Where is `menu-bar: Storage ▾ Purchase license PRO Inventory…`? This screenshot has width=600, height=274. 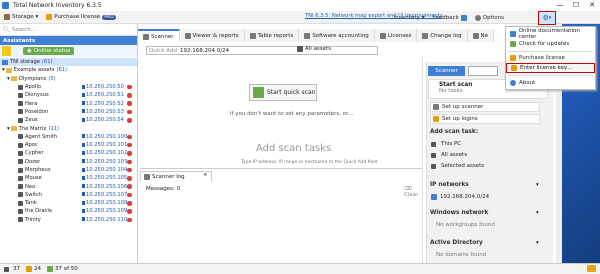
menu-bar: Storage ▾ Purchase license PRO Inventory… is located at coordinates (300, 17).